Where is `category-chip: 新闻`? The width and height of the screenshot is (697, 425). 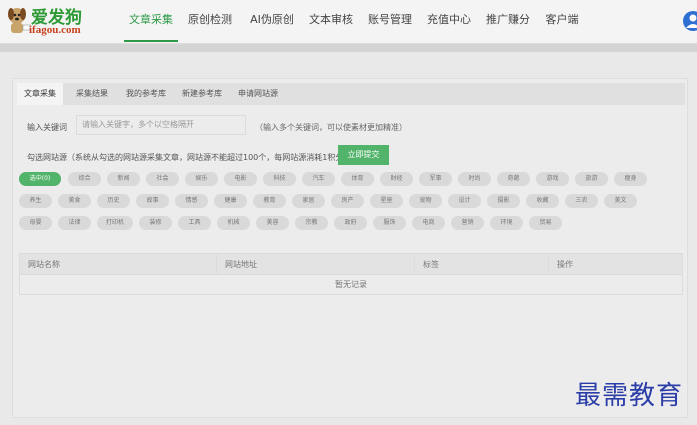 category-chip: 新闻 is located at coordinates (123, 179).